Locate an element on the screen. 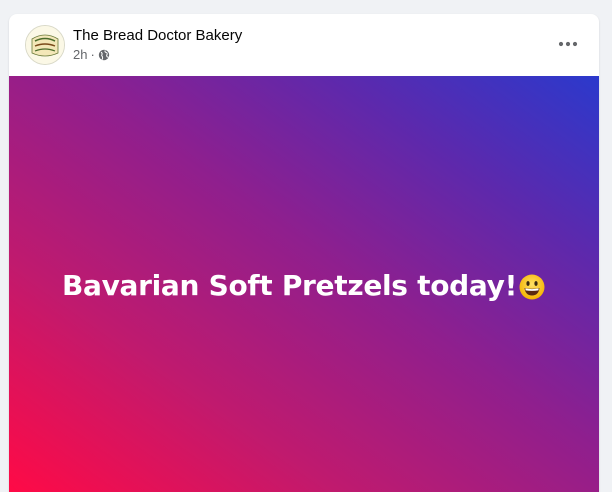 The width and height of the screenshot is (612, 492). post-meta: 2h · is located at coordinates (91, 54).